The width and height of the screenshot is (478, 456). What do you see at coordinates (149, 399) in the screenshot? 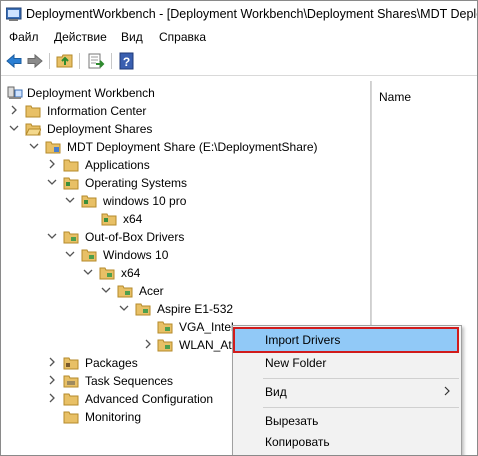
I see `tree-label: Advanced Configuration` at bounding box center [149, 399].